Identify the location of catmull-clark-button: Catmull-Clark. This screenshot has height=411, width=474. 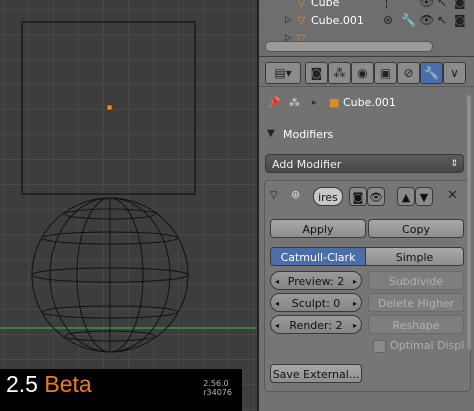
(318, 256).